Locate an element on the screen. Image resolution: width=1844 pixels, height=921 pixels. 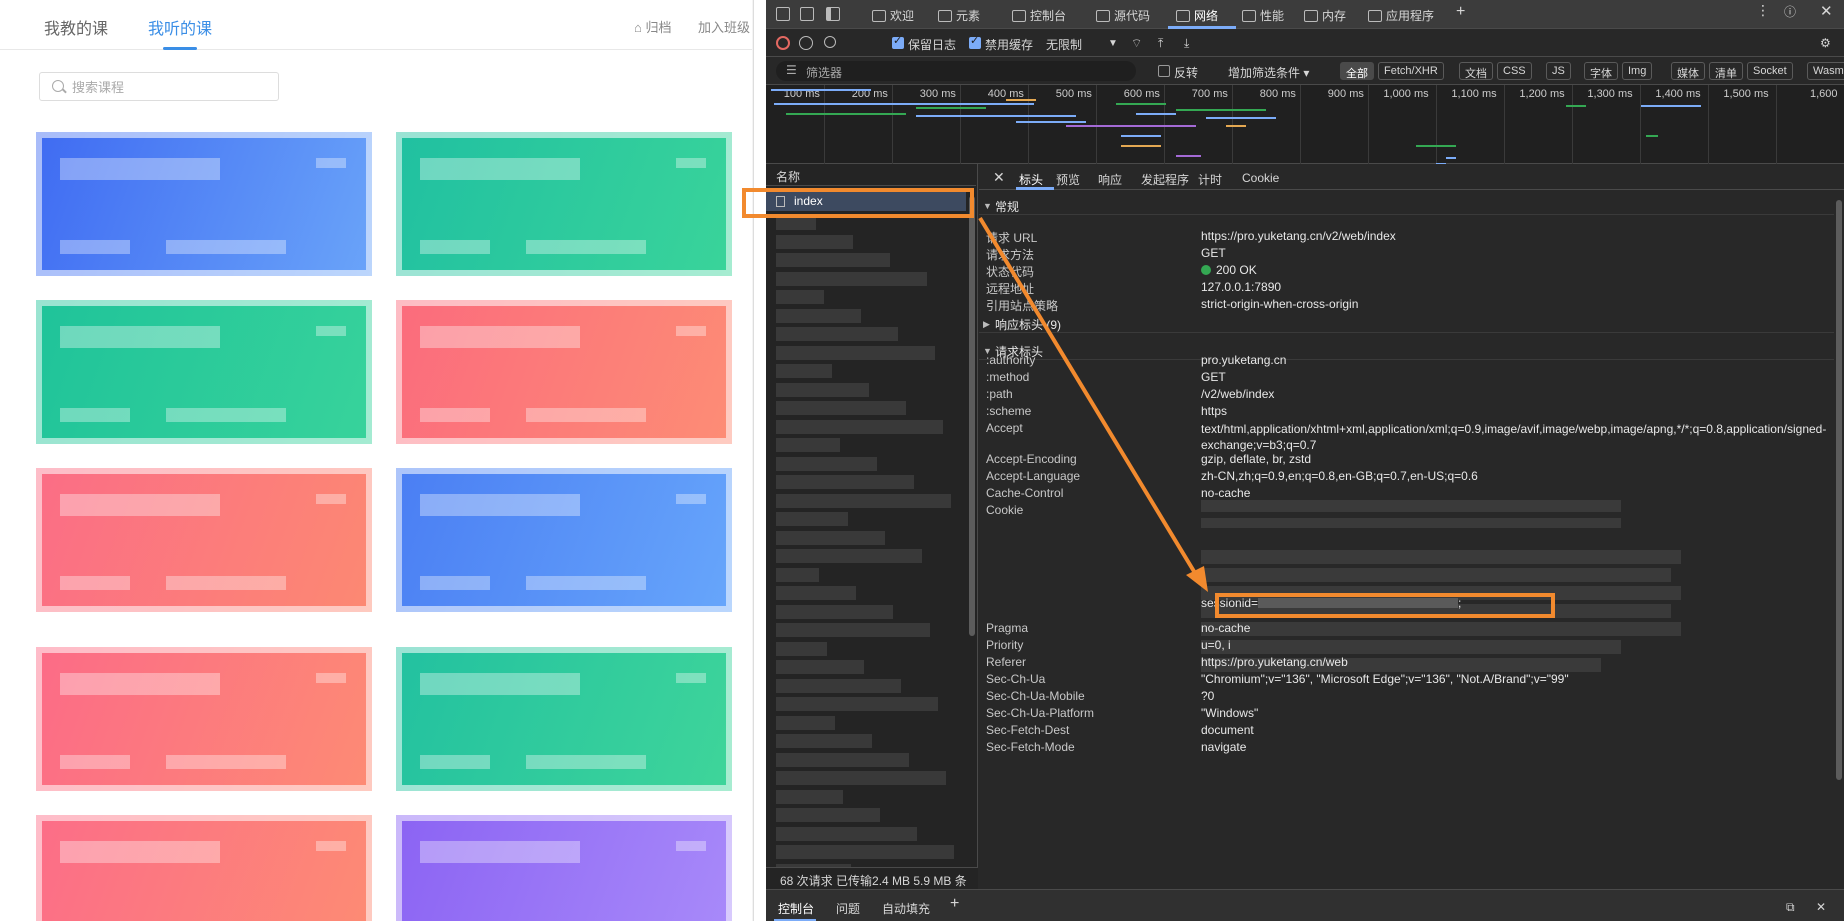
arrow-head is located at coordinates (1197, 579).